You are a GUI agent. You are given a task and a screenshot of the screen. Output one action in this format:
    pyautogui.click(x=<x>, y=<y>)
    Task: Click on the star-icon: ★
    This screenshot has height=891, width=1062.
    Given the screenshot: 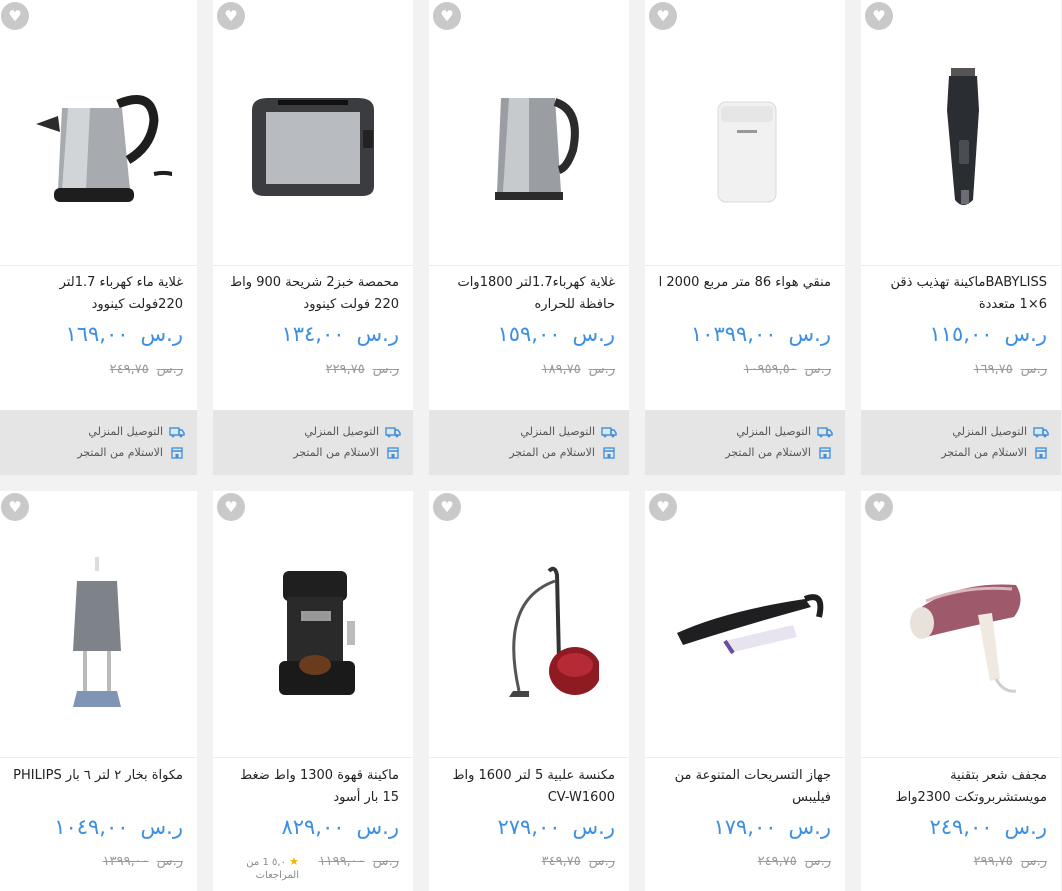 What is the action you would take?
    pyautogui.click(x=294, y=861)
    